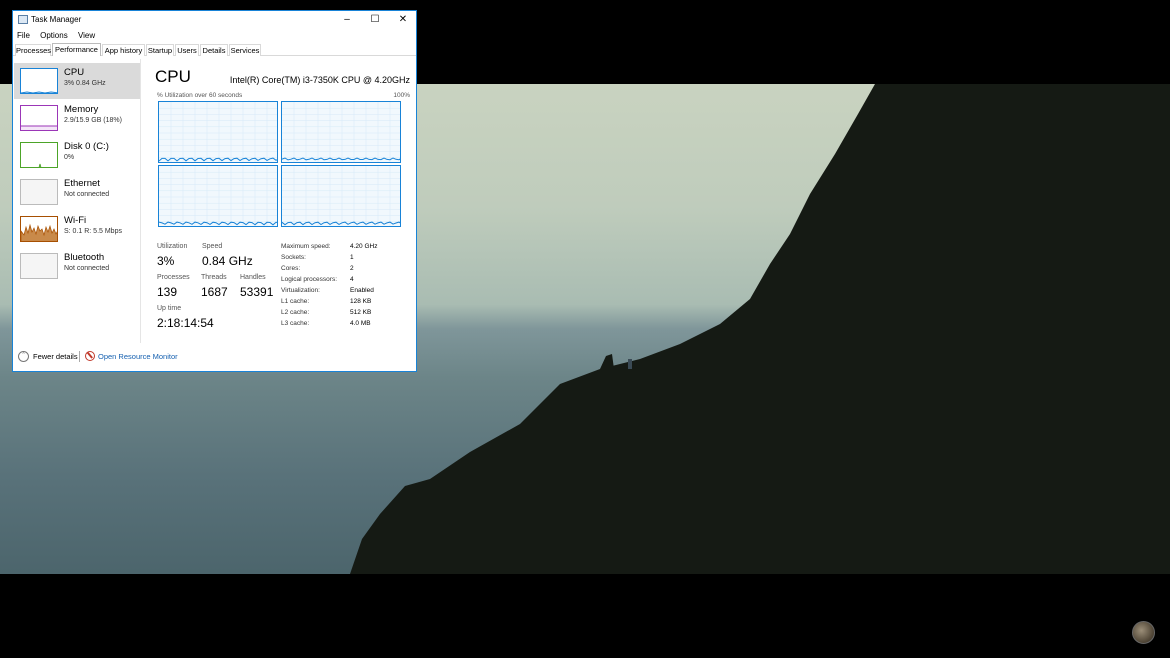 This screenshot has height=658, width=1170. I want to click on sidebar-item-cpu: CPU 3% 0.84 GHz, so click(77, 81).